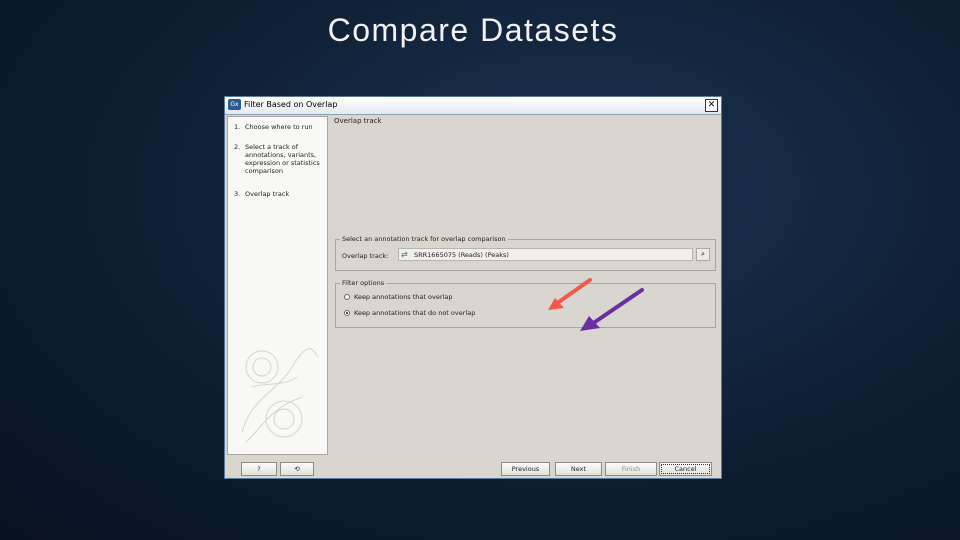  I want to click on step-number: 1., so click(237, 127).